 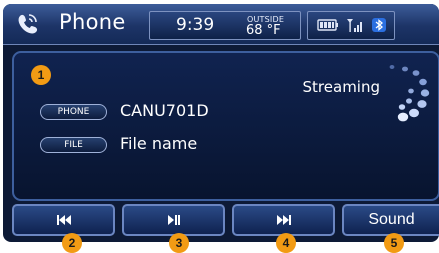 What do you see at coordinates (73, 112) in the screenshot?
I see `phone-tag: PHONE` at bounding box center [73, 112].